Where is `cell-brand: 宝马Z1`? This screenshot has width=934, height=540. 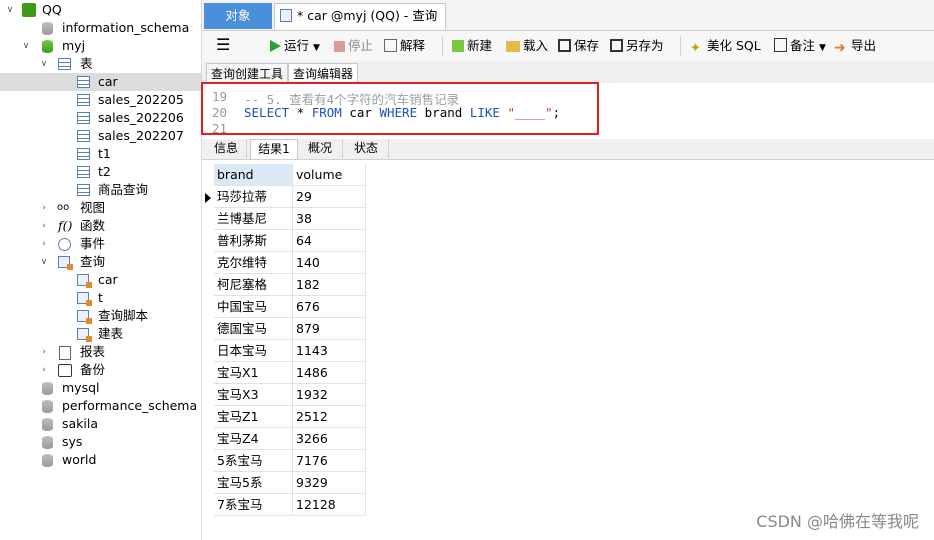 cell-brand: 宝马Z1 is located at coordinates (253, 417).